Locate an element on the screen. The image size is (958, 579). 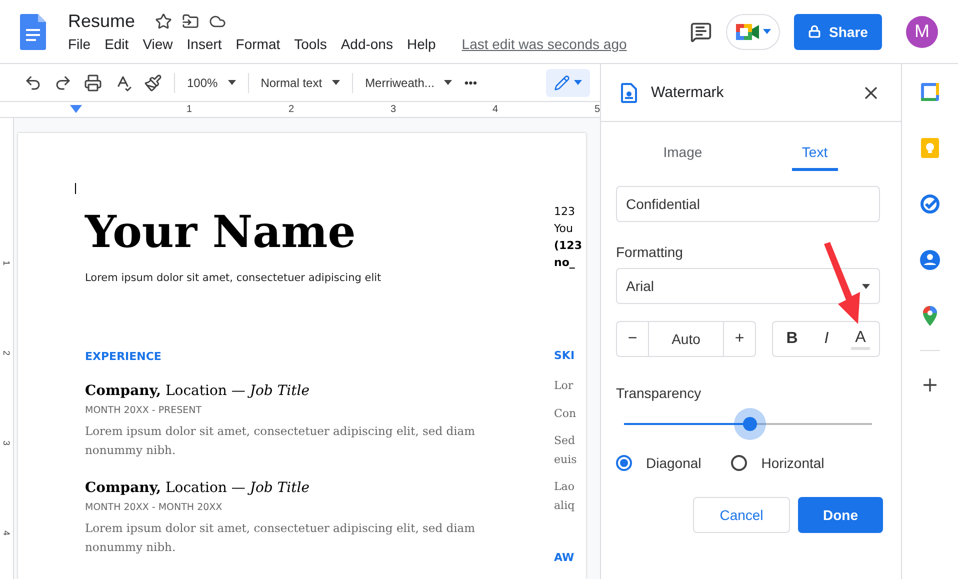
text-color-button: A is located at coordinates (860, 339).